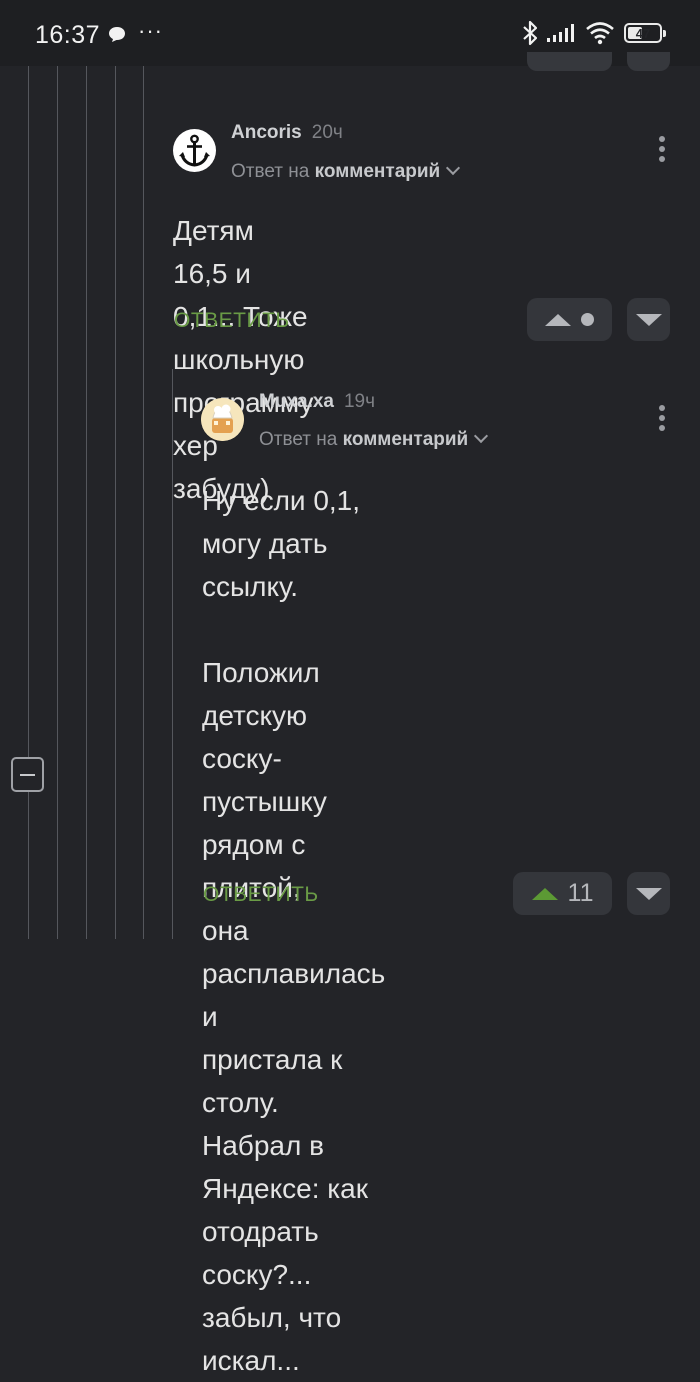 The width and height of the screenshot is (700, 1382). I want to click on rating-count: 11, so click(580, 893).